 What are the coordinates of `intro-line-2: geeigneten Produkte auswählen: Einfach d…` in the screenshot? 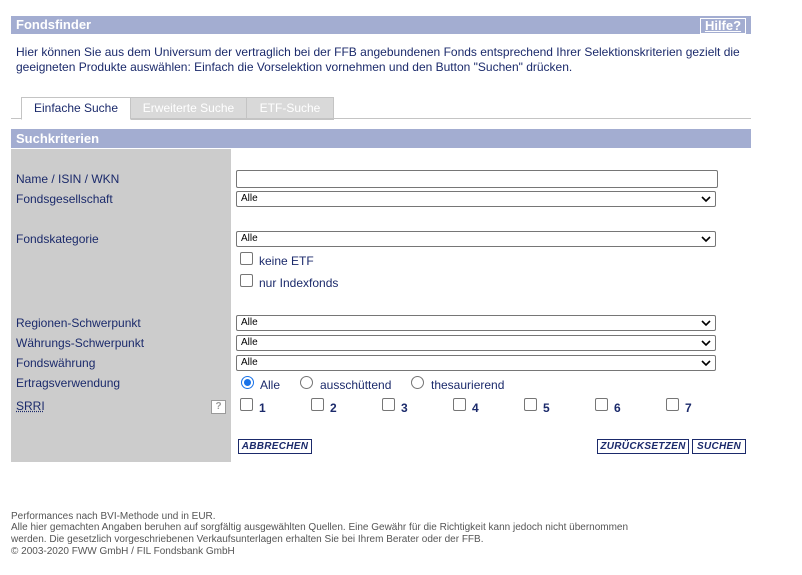 It's located at (294, 67).